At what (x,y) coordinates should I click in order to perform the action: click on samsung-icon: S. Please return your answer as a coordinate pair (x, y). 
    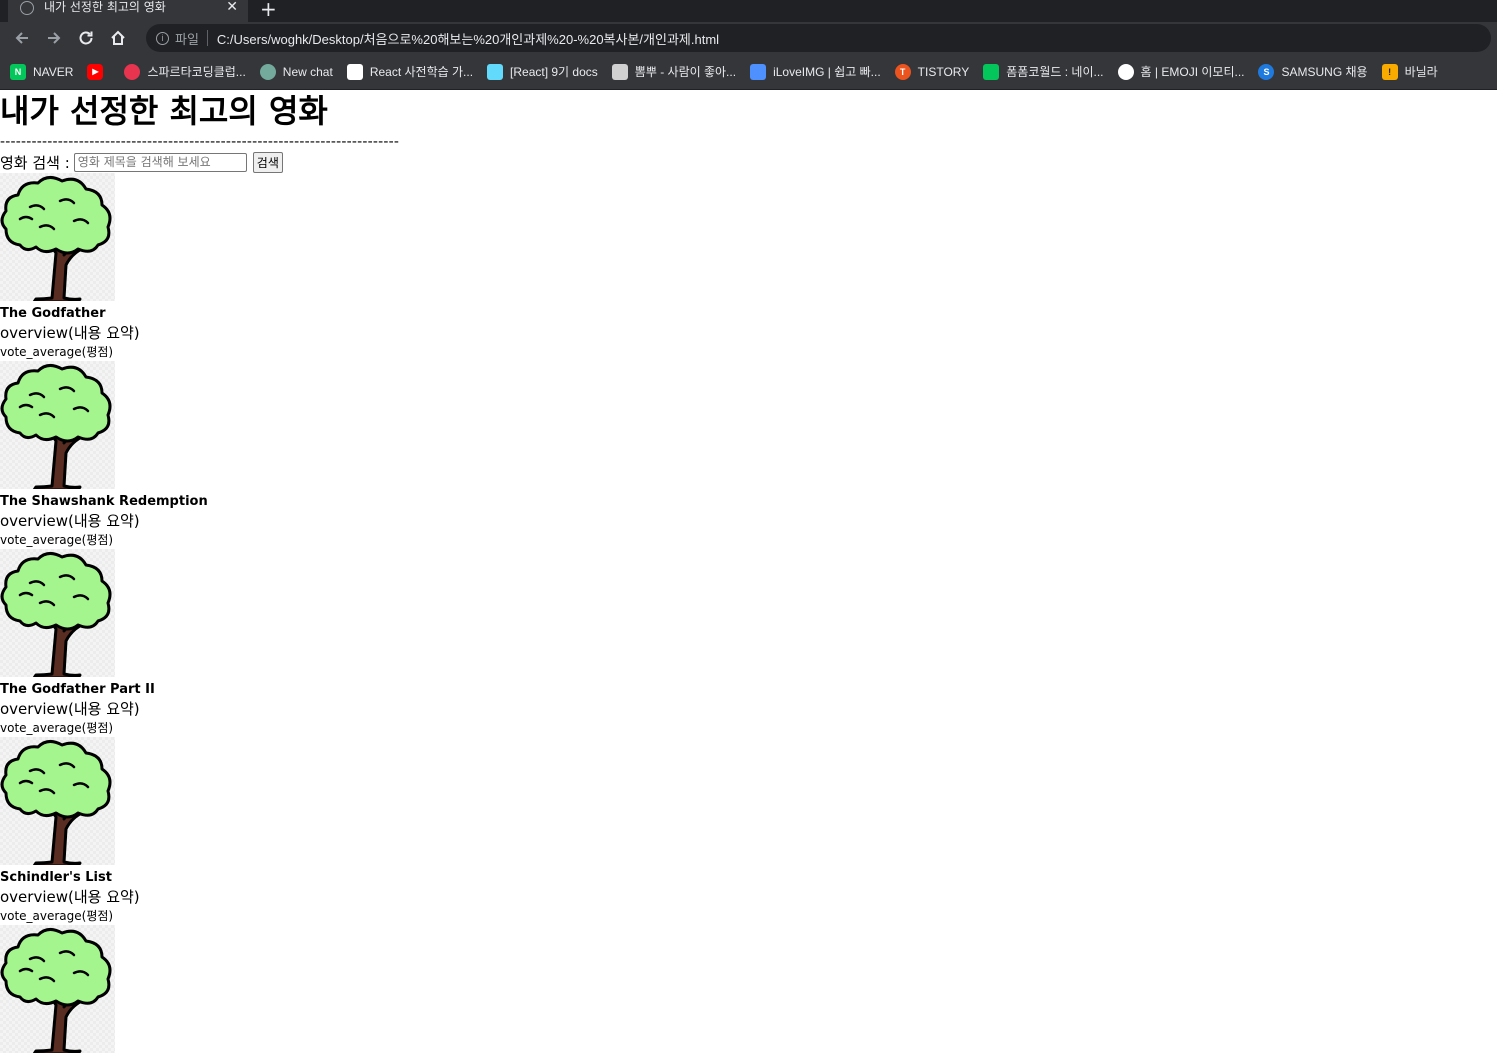
    Looking at the image, I should click on (1266, 71).